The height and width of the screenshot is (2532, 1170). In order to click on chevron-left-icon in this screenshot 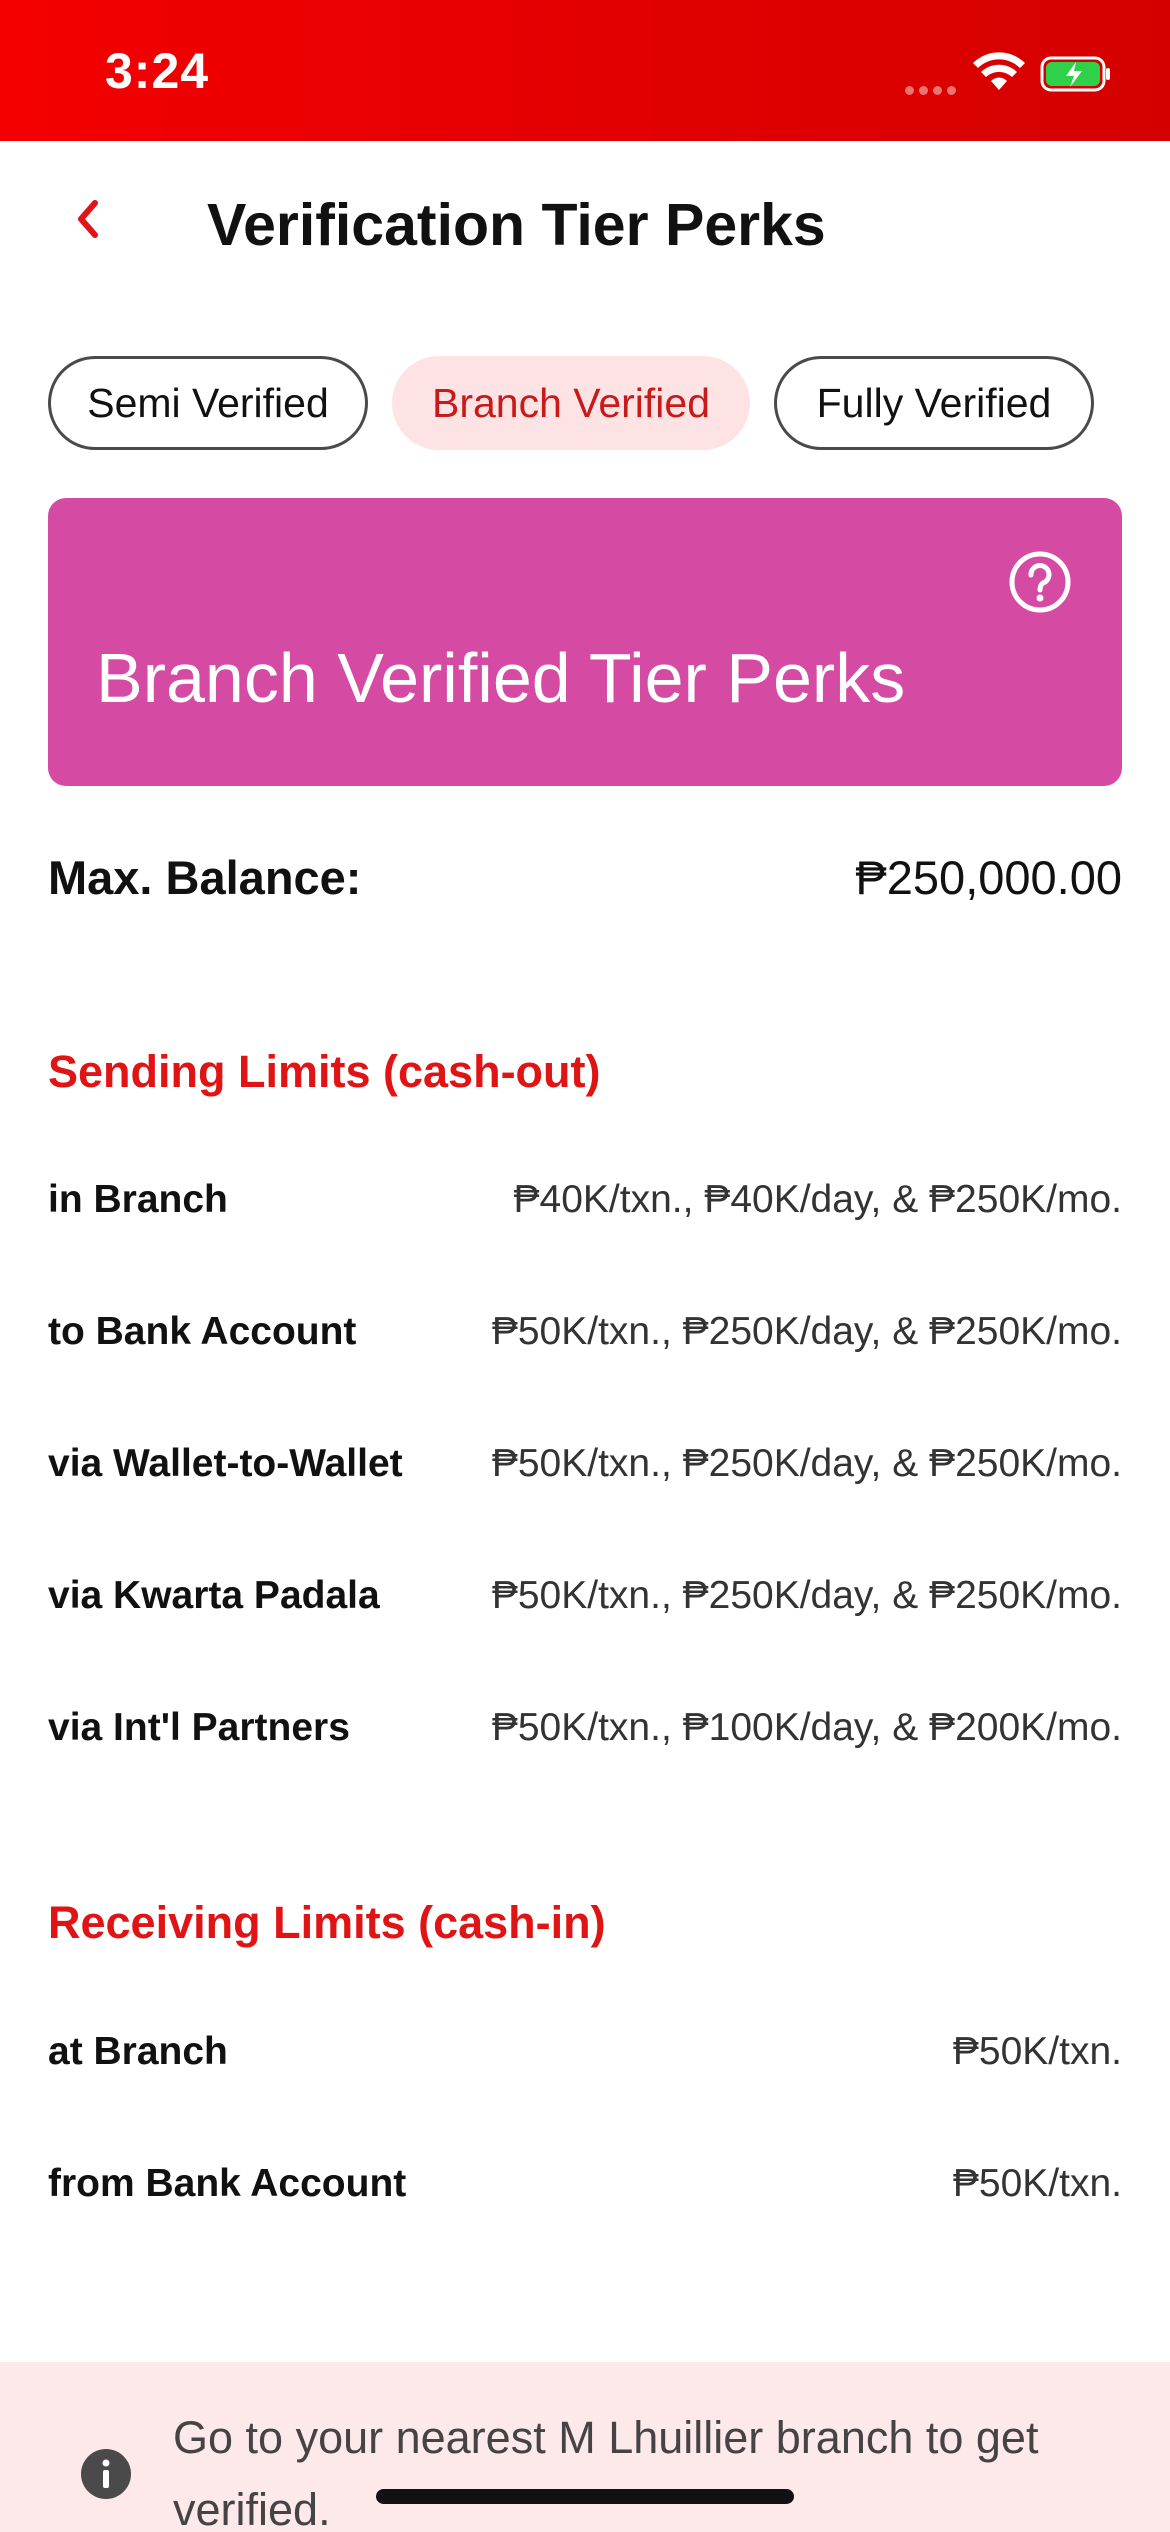, I will do `click(88, 219)`.